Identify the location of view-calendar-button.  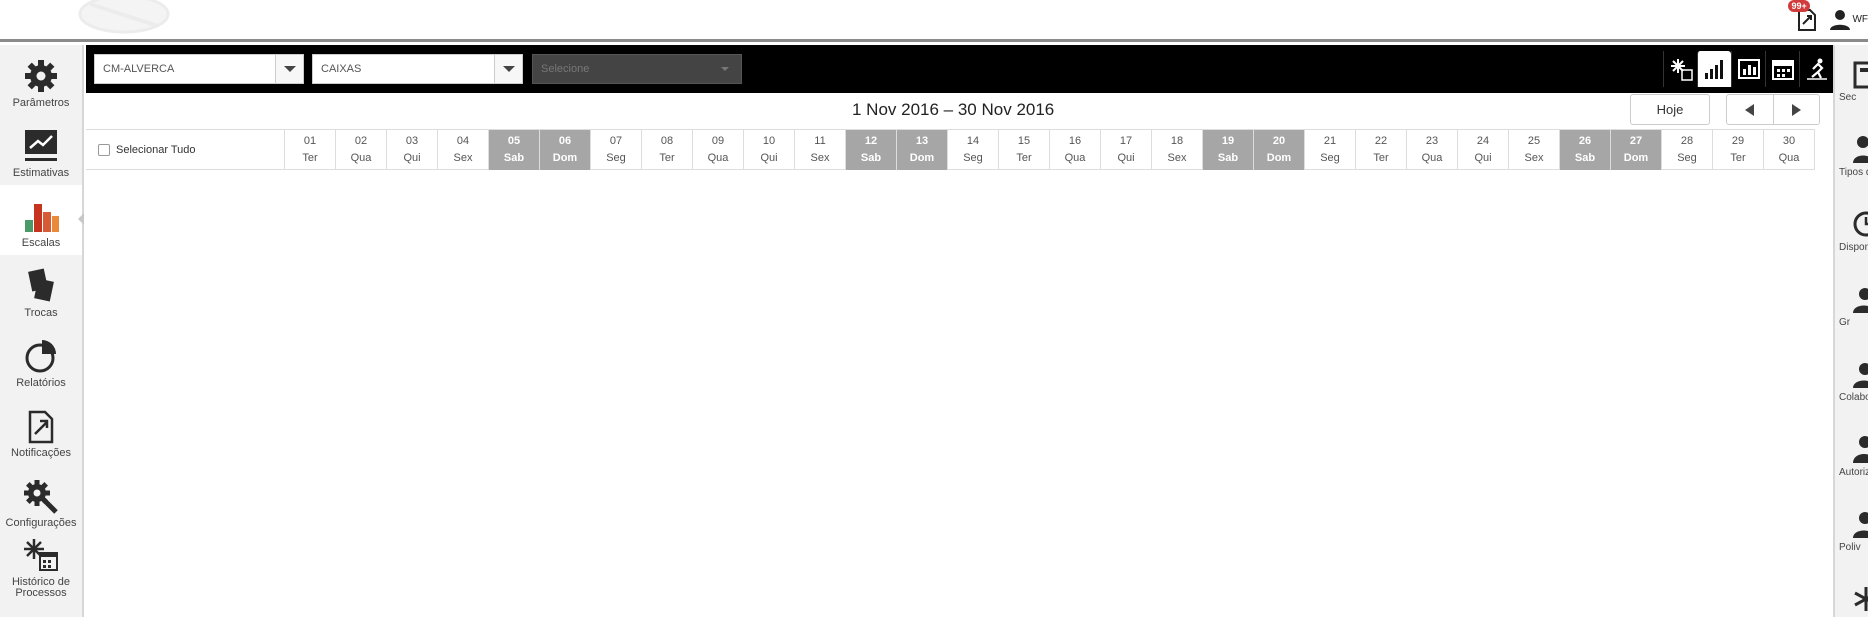
(1782, 69).